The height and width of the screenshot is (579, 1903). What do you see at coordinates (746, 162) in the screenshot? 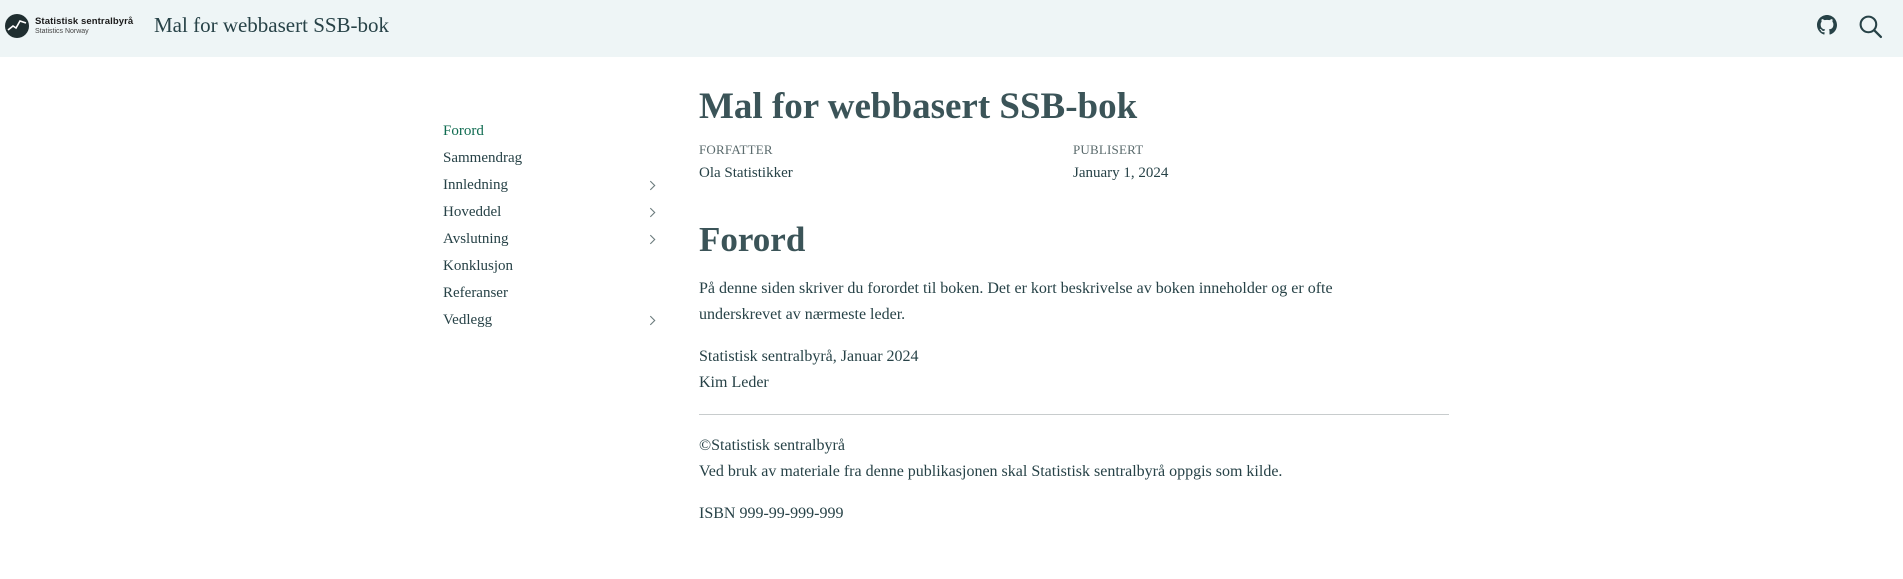
I see `author-block: FORFATTER Ola Statistikker` at bounding box center [746, 162].